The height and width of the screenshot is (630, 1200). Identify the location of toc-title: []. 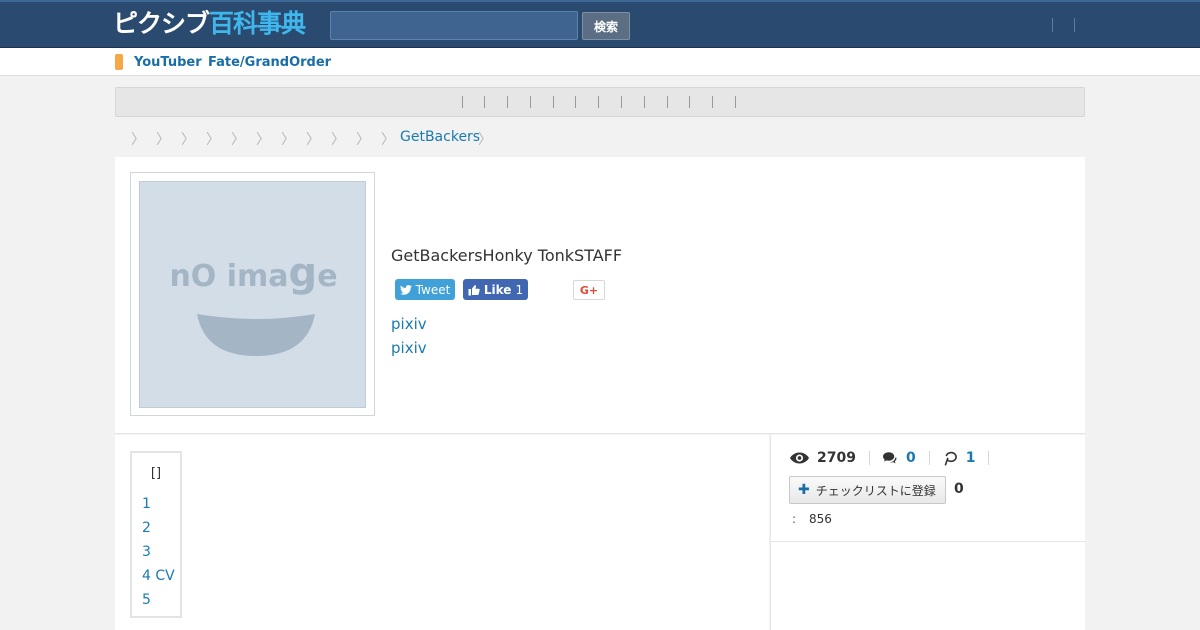
(156, 473).